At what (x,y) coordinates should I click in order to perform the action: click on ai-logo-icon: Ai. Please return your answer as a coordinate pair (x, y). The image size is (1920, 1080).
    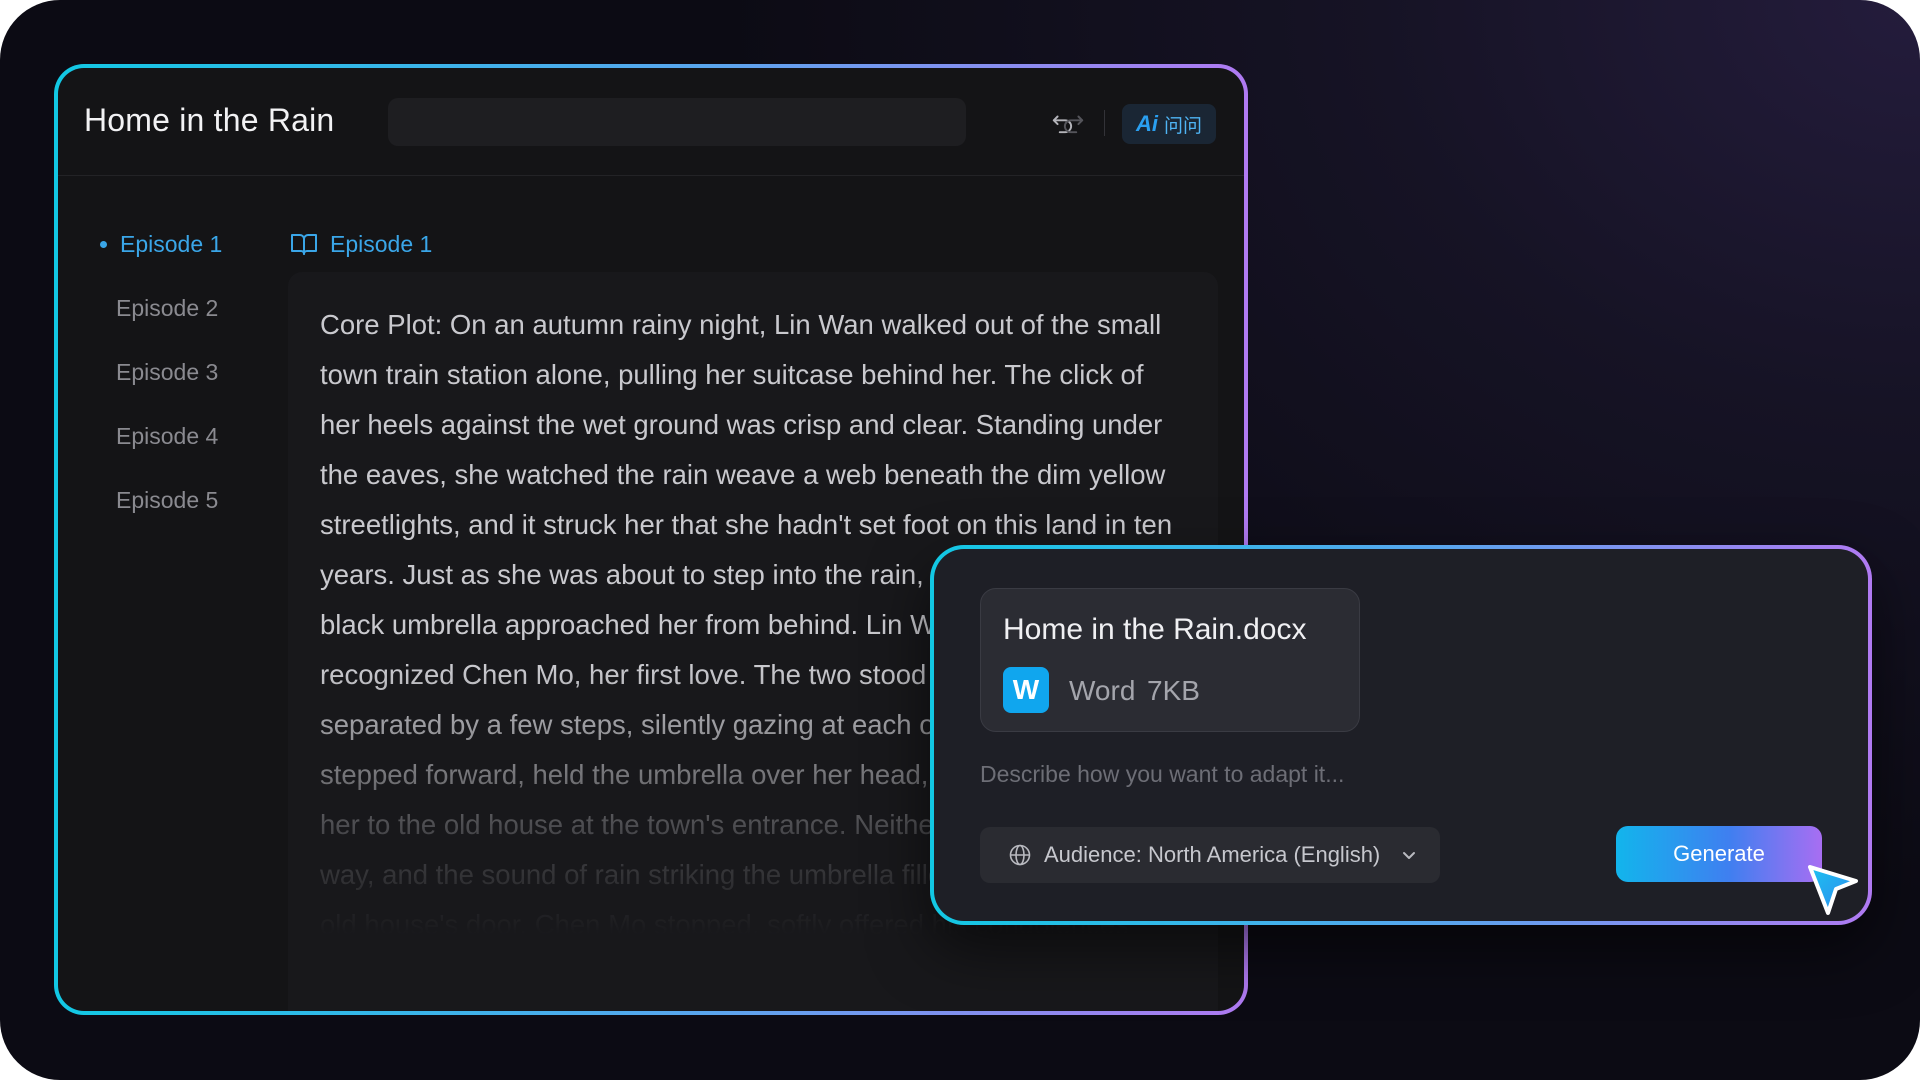
    Looking at the image, I should click on (1146, 123).